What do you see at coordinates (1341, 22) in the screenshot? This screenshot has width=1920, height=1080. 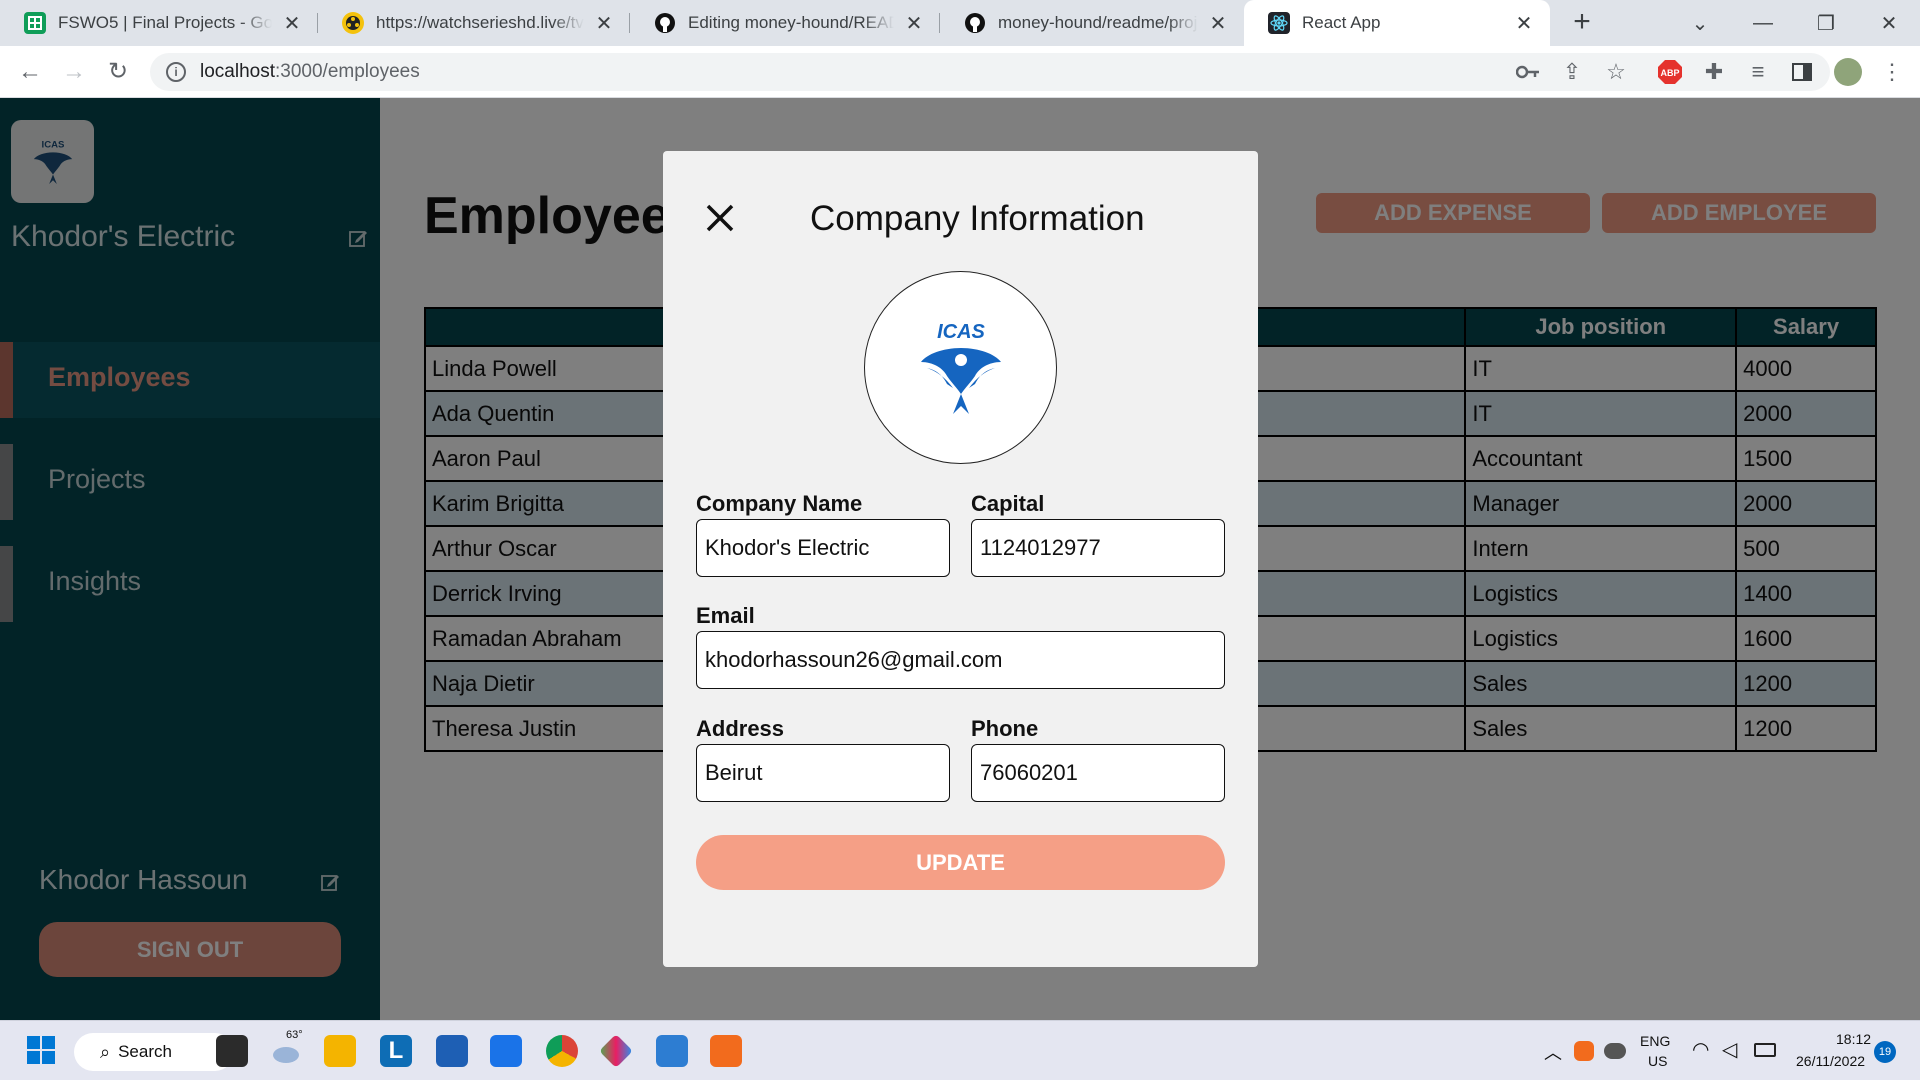 I see `tab-title: React App` at bounding box center [1341, 22].